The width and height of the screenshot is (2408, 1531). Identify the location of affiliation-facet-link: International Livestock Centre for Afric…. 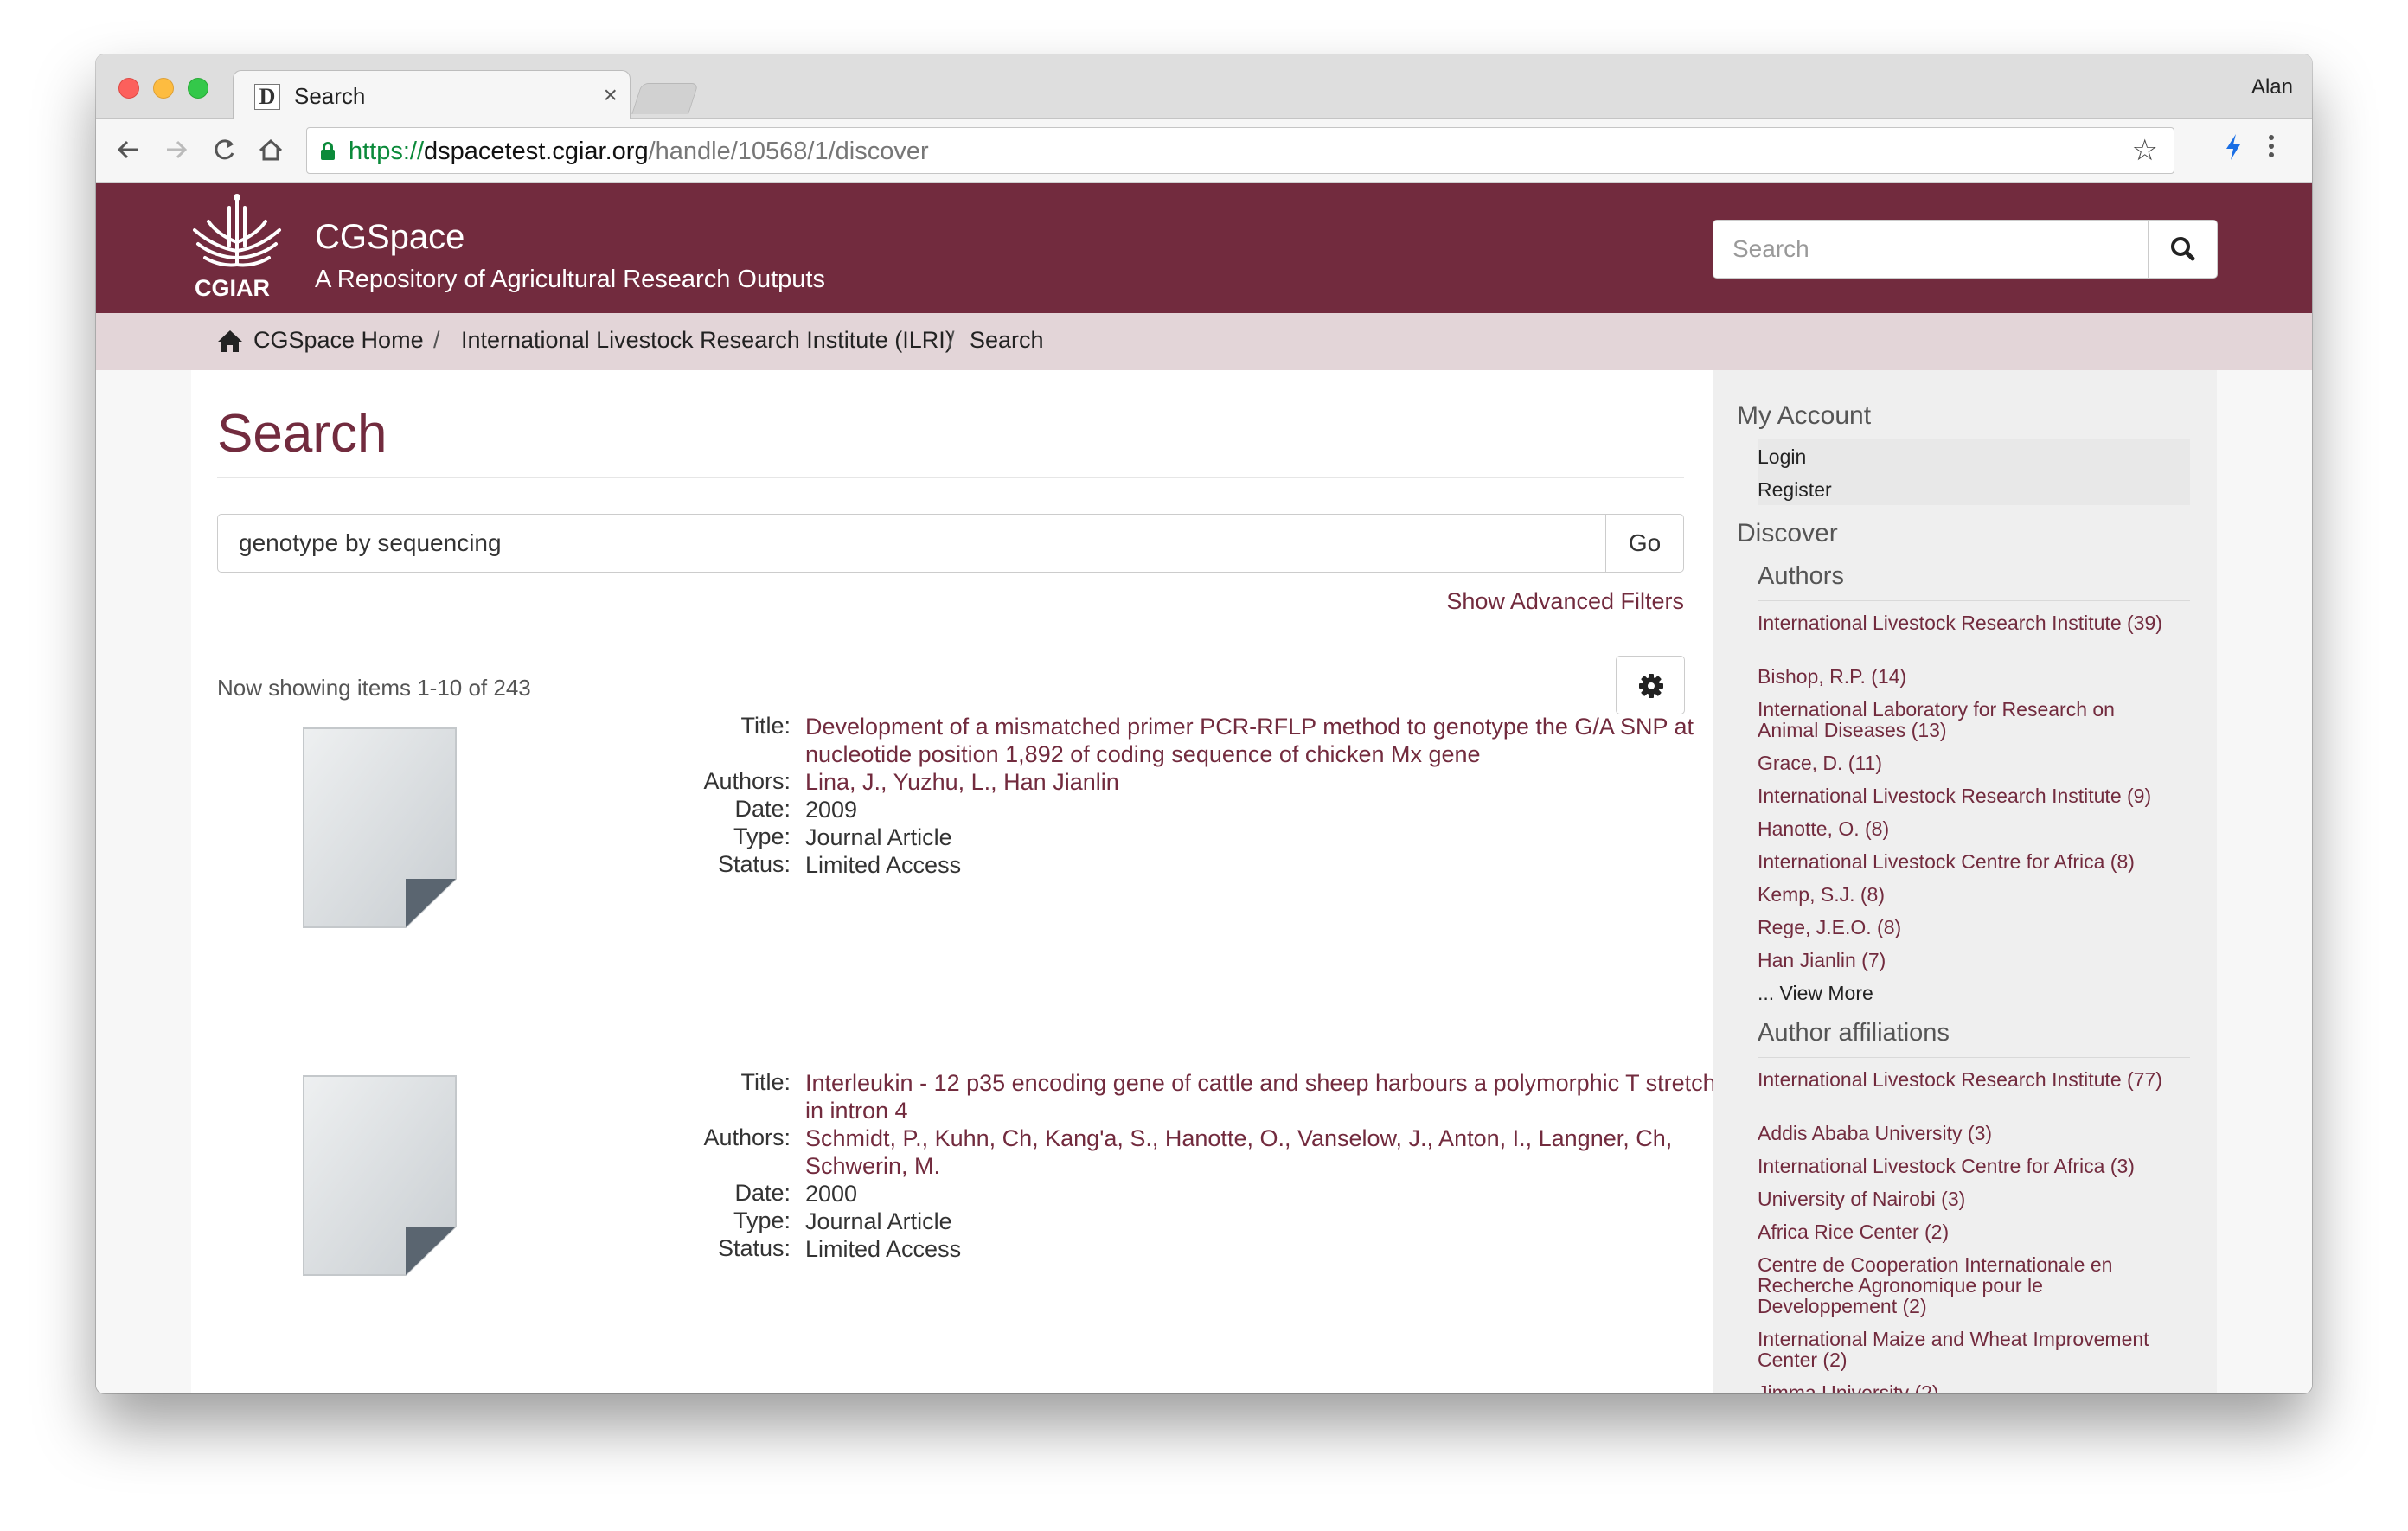
(1965, 1166).